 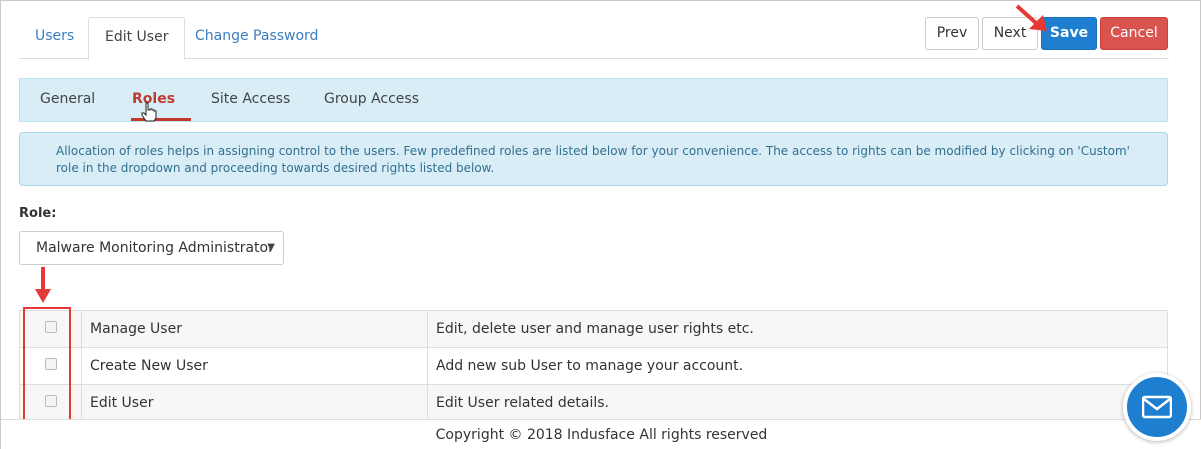 I want to click on envelope-icon, so click(x=1157, y=407).